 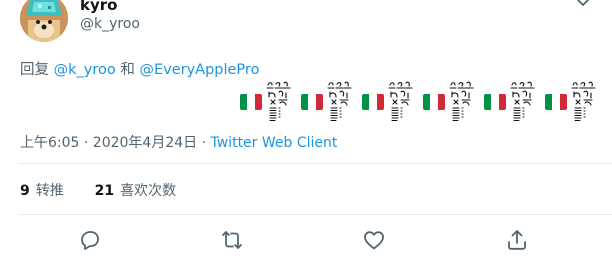 I want to click on likes-label: 喜欢次数, so click(x=148, y=191).